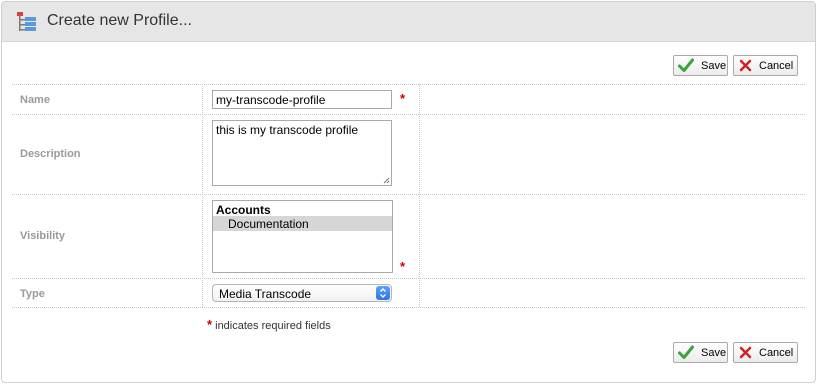 Image resolution: width=817 pixels, height=384 pixels. What do you see at coordinates (302, 153) in the screenshot?
I see `description-field: this is my transcode profile` at bounding box center [302, 153].